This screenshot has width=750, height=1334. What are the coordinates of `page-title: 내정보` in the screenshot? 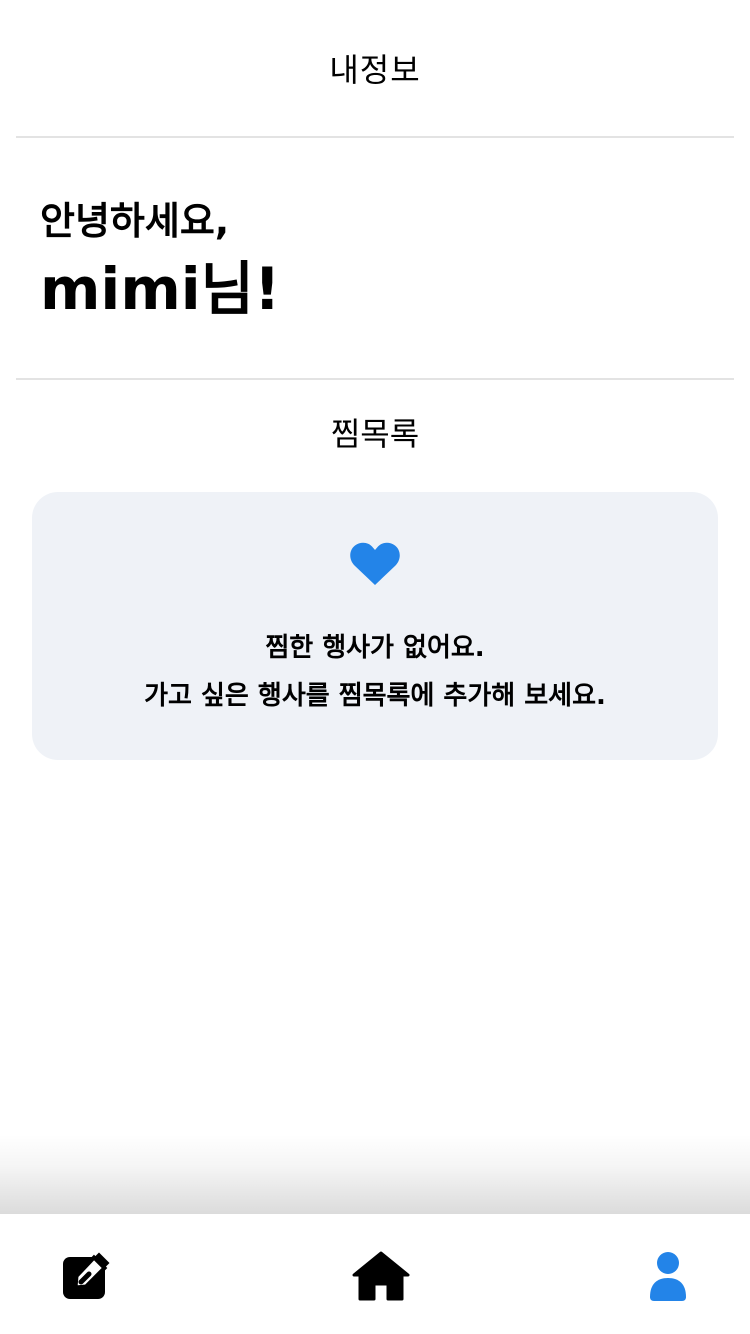 It's located at (375, 70).